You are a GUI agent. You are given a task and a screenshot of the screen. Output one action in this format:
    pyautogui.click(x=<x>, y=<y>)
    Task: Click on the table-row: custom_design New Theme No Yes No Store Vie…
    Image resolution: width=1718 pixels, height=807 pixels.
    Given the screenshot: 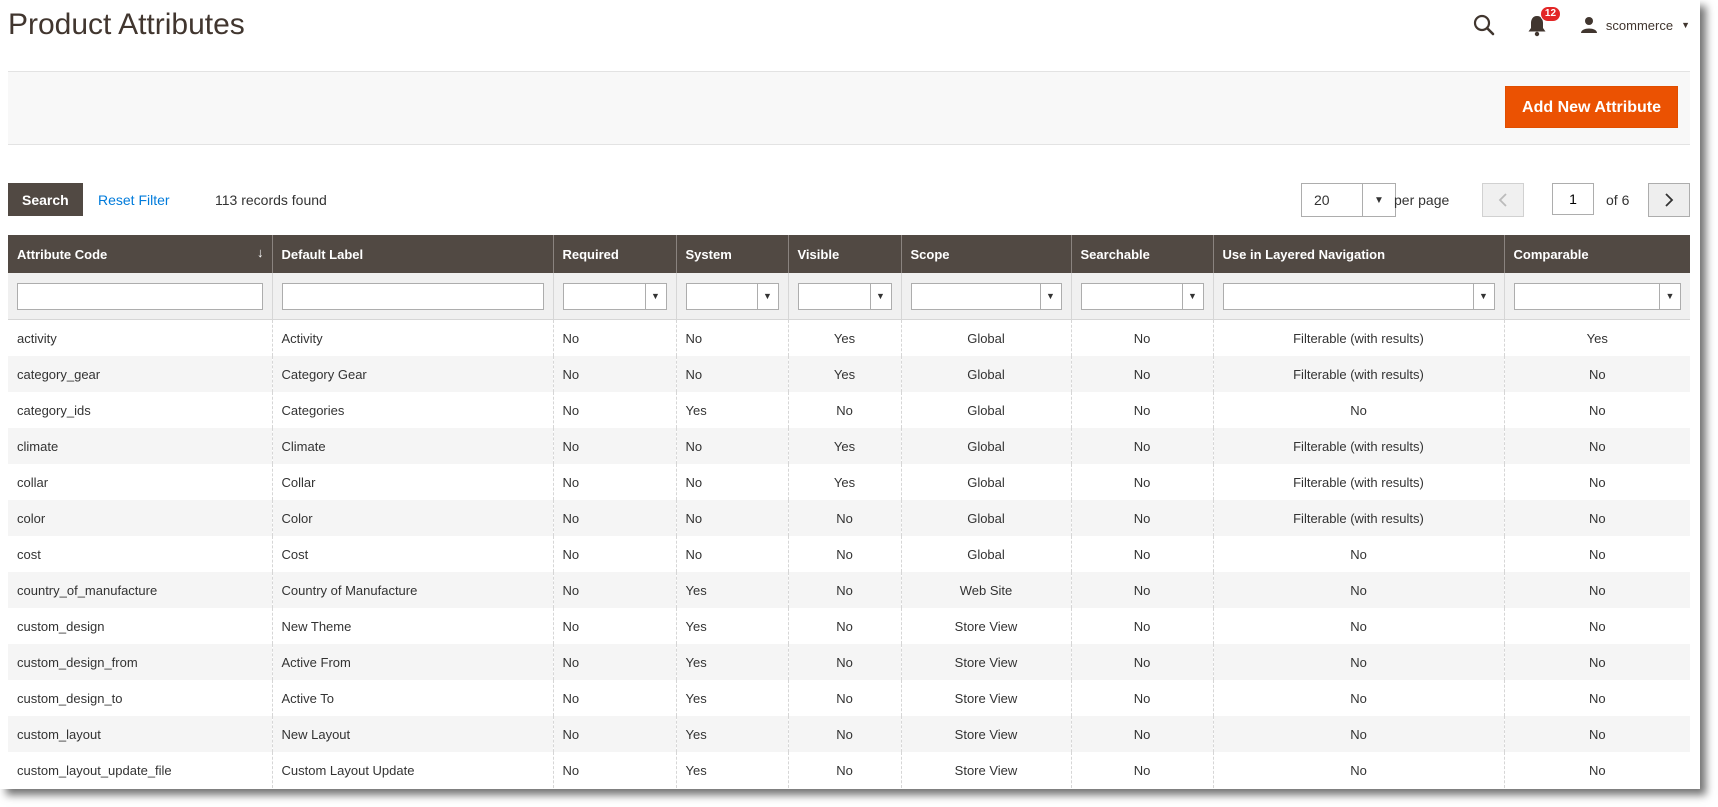 What is the action you would take?
    pyautogui.click(x=849, y=626)
    